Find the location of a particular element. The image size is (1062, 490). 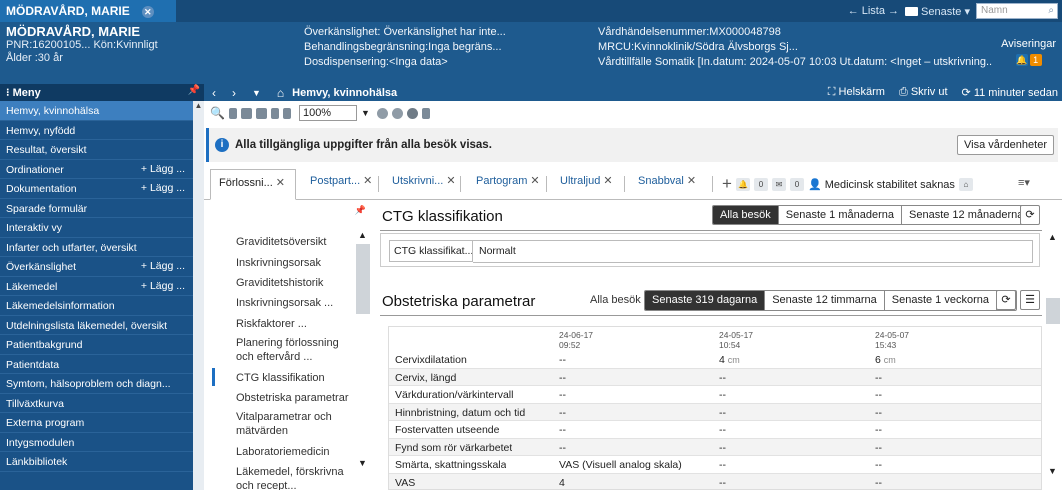

forward-icon: › is located at coordinates (234, 93).